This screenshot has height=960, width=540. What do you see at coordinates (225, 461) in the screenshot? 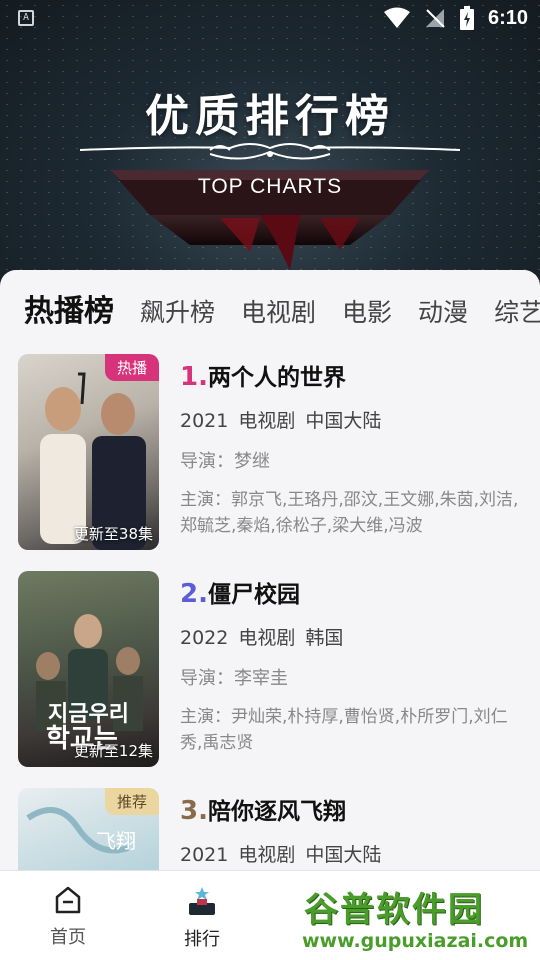
I see `director: 导演：梦继` at bounding box center [225, 461].